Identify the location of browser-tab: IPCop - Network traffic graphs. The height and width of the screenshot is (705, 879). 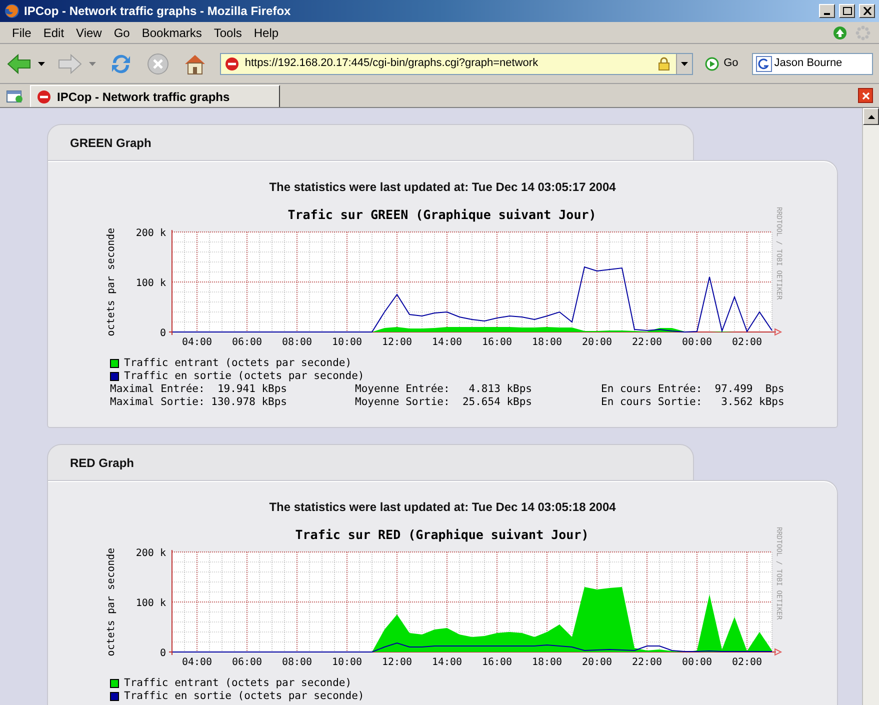
(155, 96).